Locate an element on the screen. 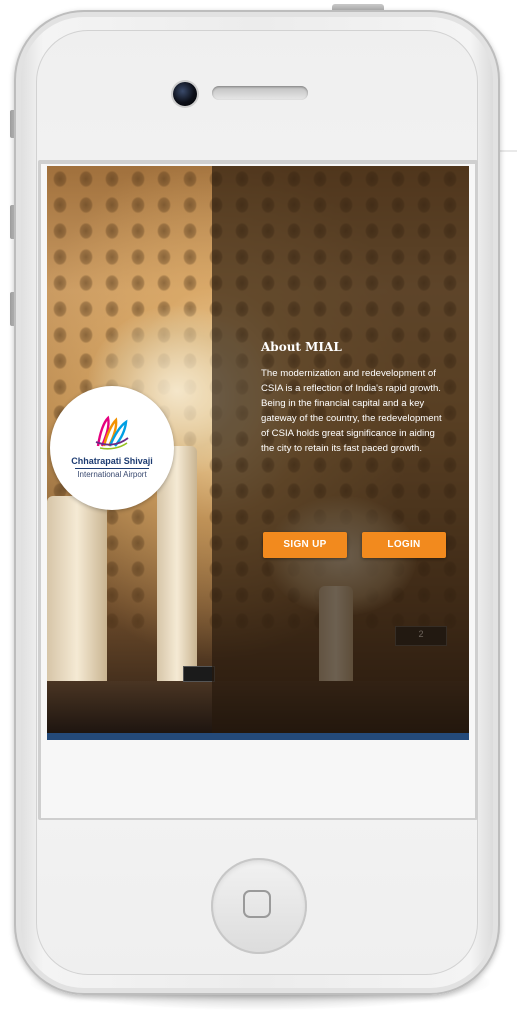 This screenshot has height=1023, width=517. logo-mark-icon is located at coordinates (112, 432).